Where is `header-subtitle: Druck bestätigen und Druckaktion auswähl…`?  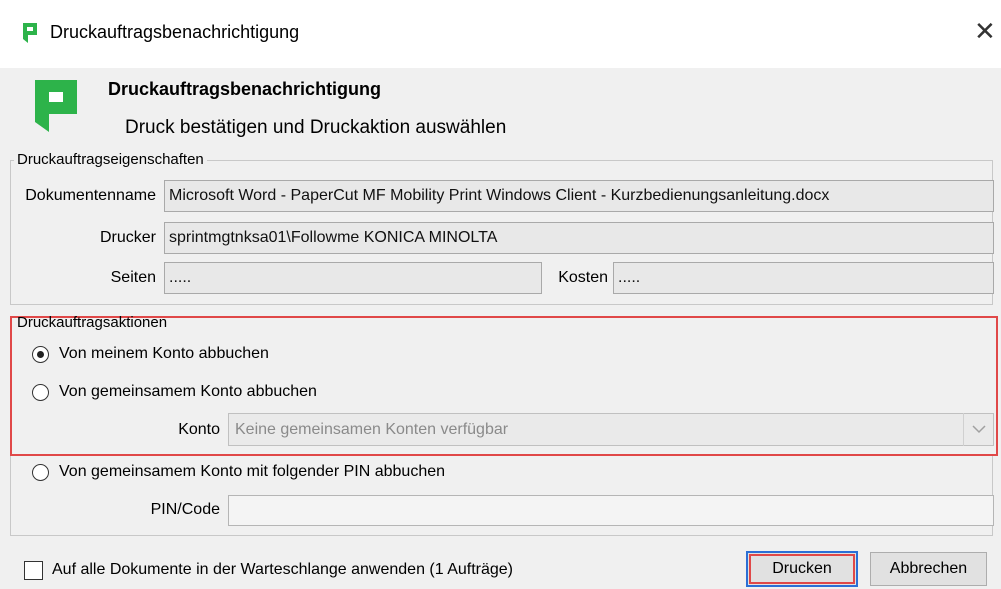
header-subtitle: Druck bestätigen und Druckaktion auswähl… is located at coordinates (316, 127).